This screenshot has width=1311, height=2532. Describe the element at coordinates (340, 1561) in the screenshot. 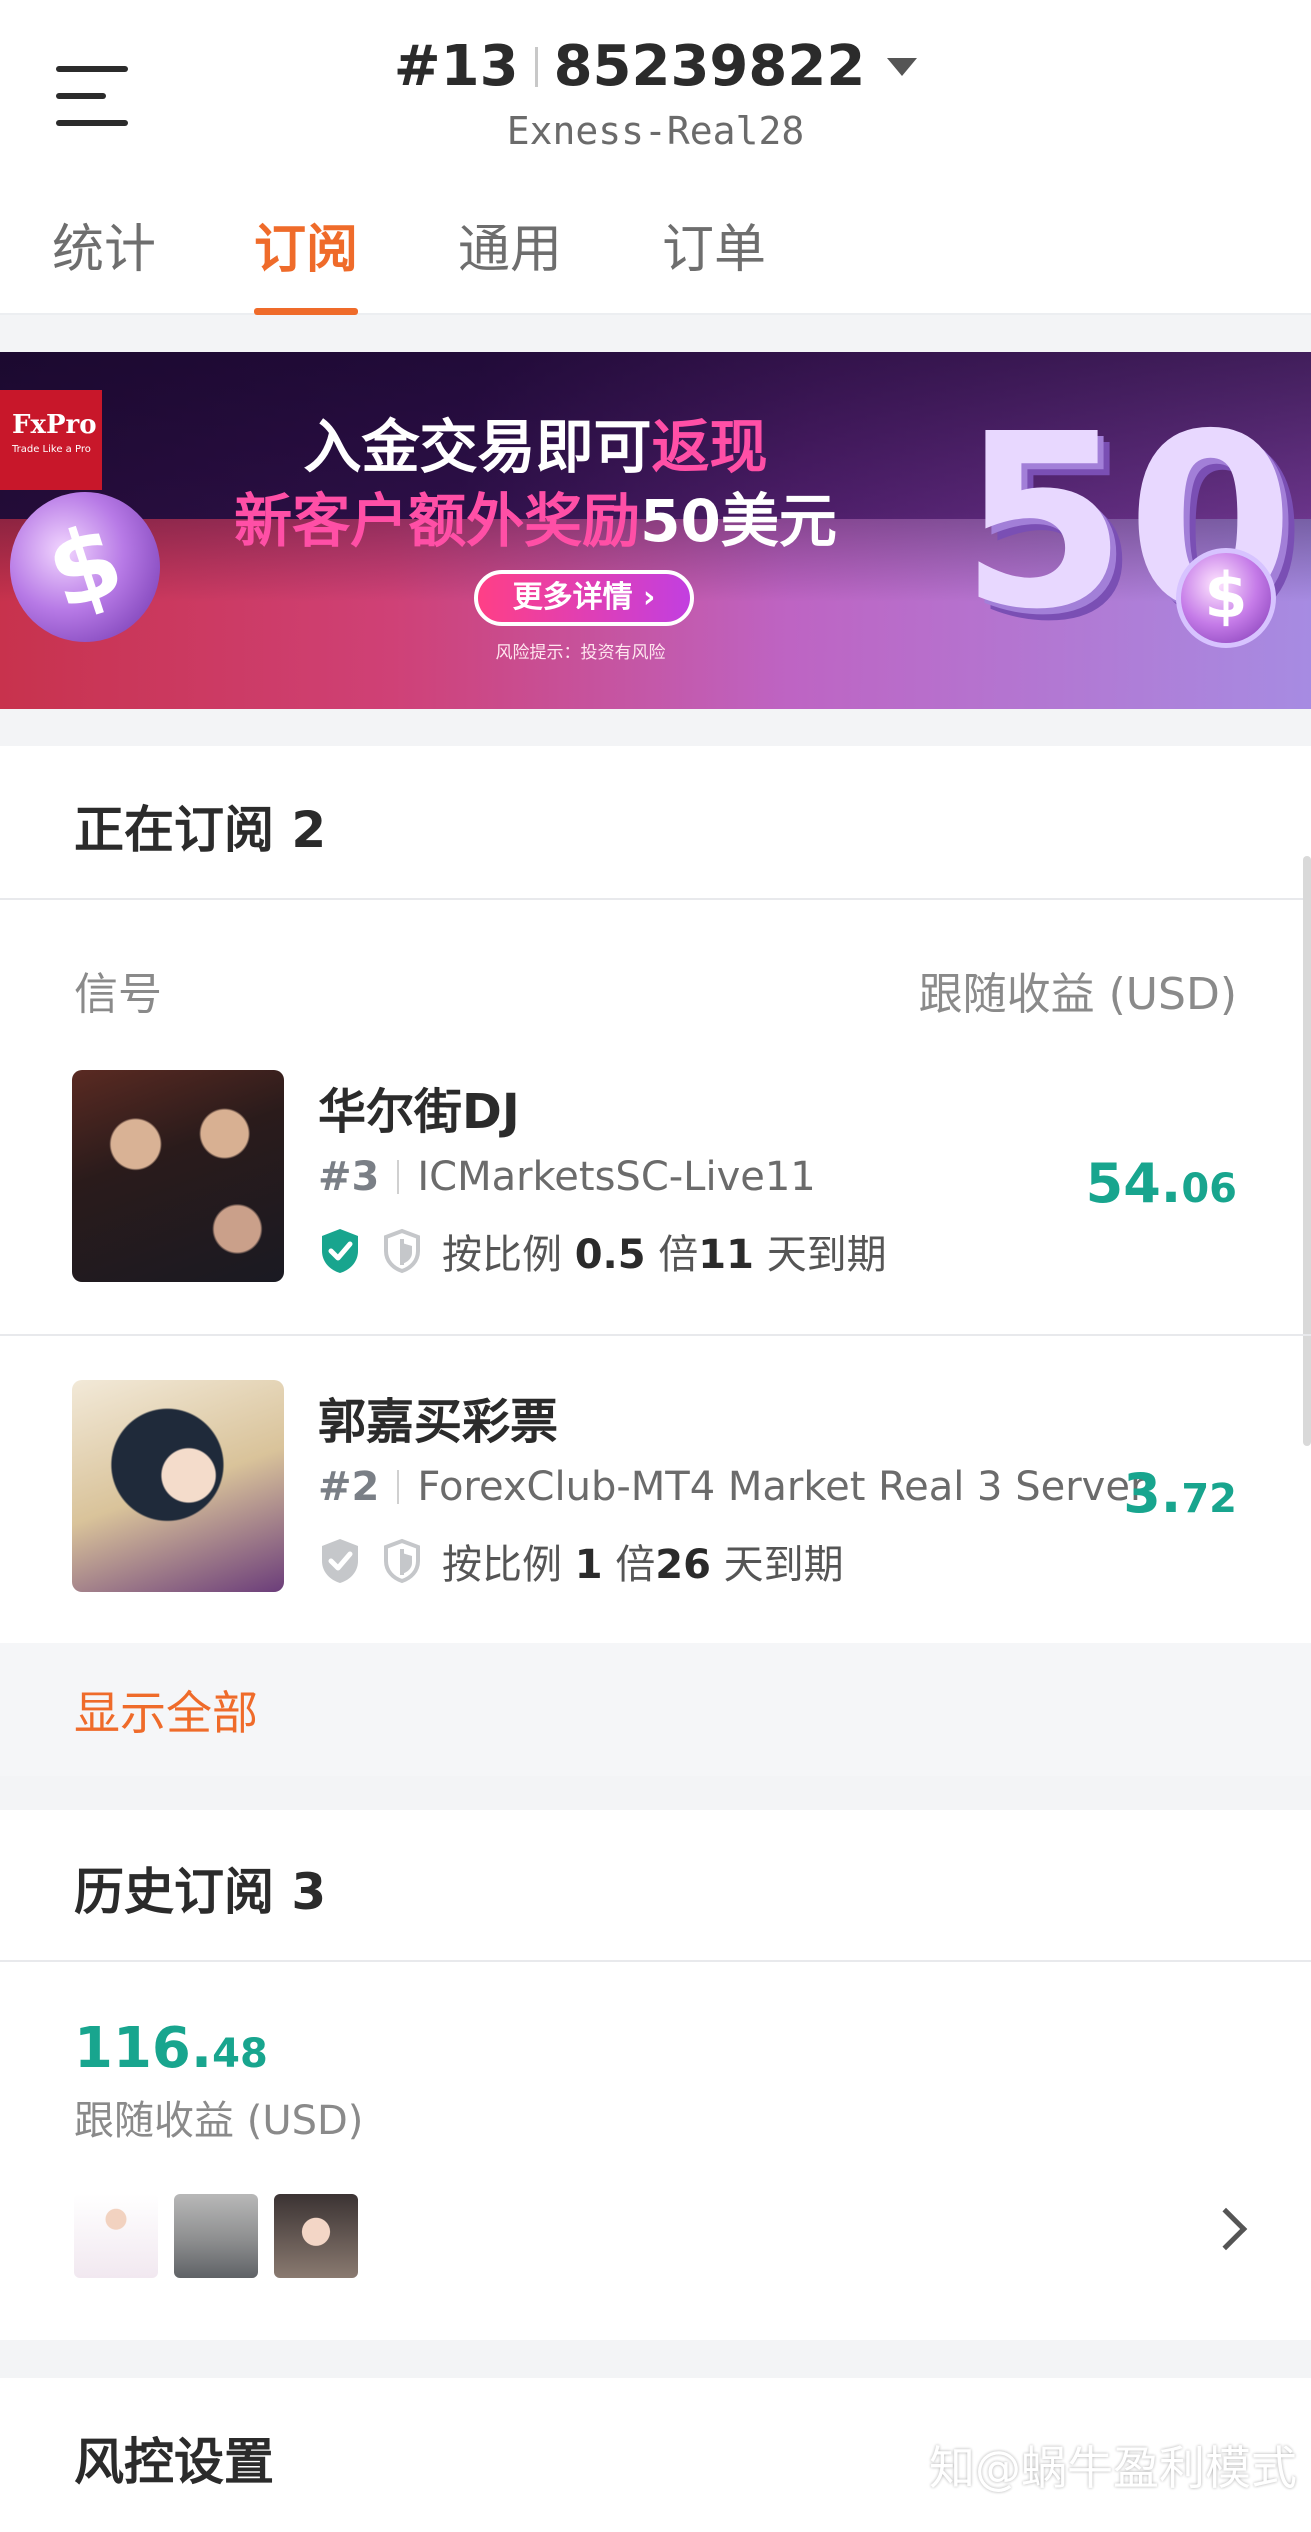

I see `unverified-shield-icon` at that location.